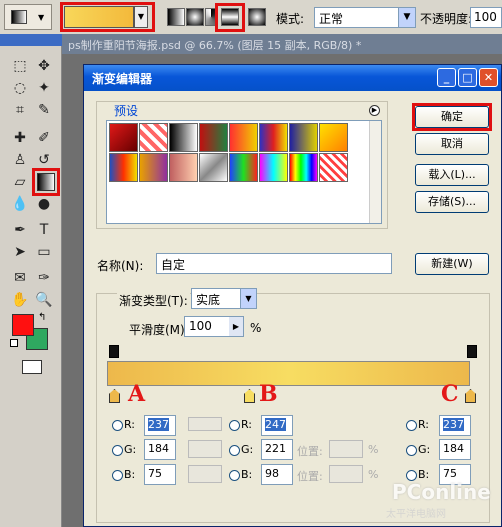 The image size is (502, 527). Describe the element at coordinates (42, 317) in the screenshot. I see `swap-colors-icon: ↰` at that location.